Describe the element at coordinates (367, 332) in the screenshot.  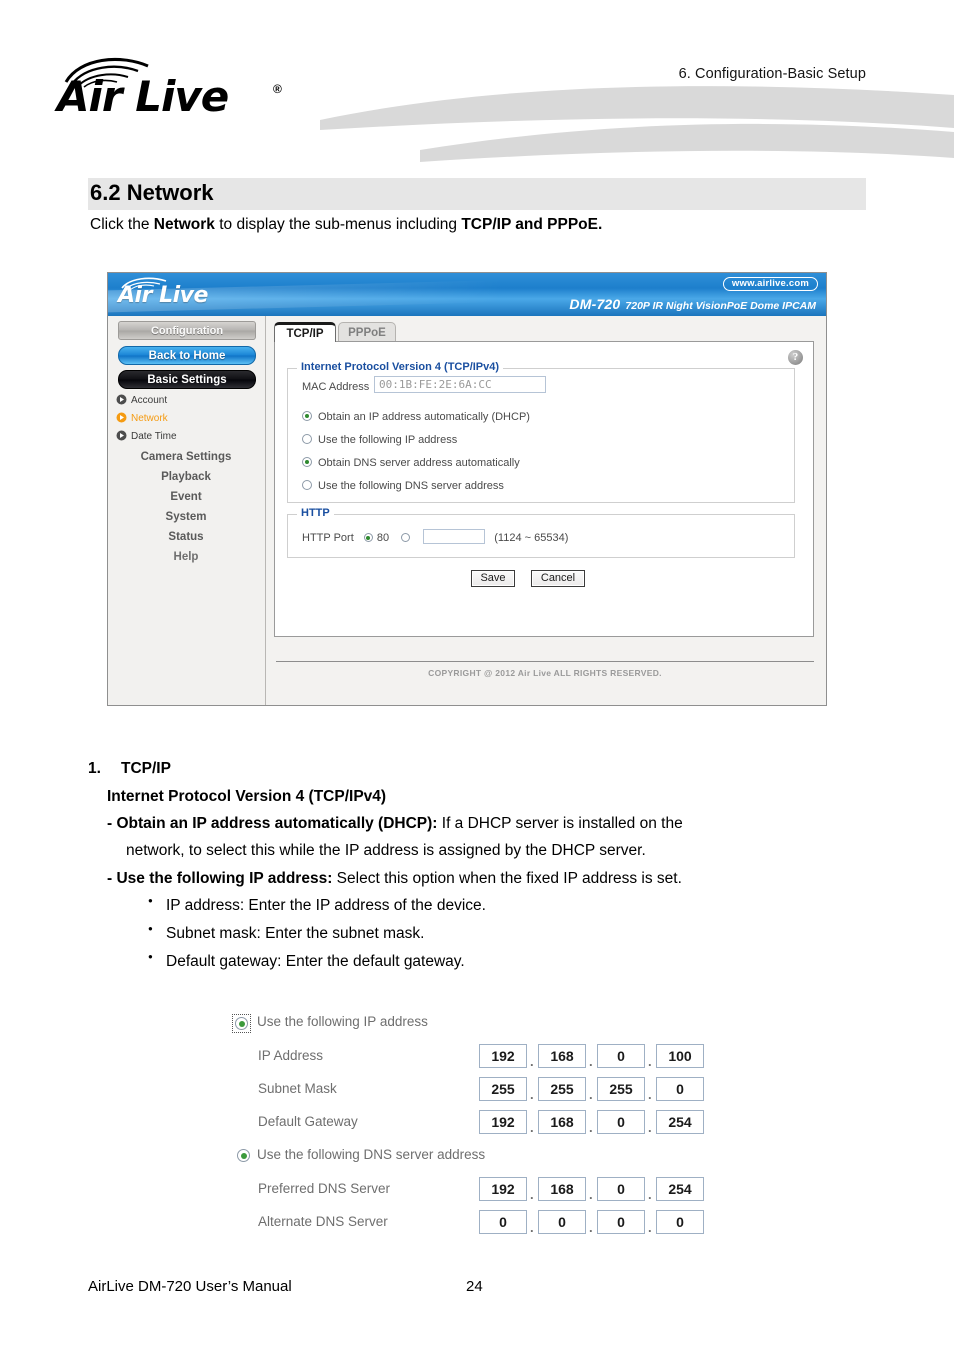
I see `tab-pppoe: PPPoE` at that location.